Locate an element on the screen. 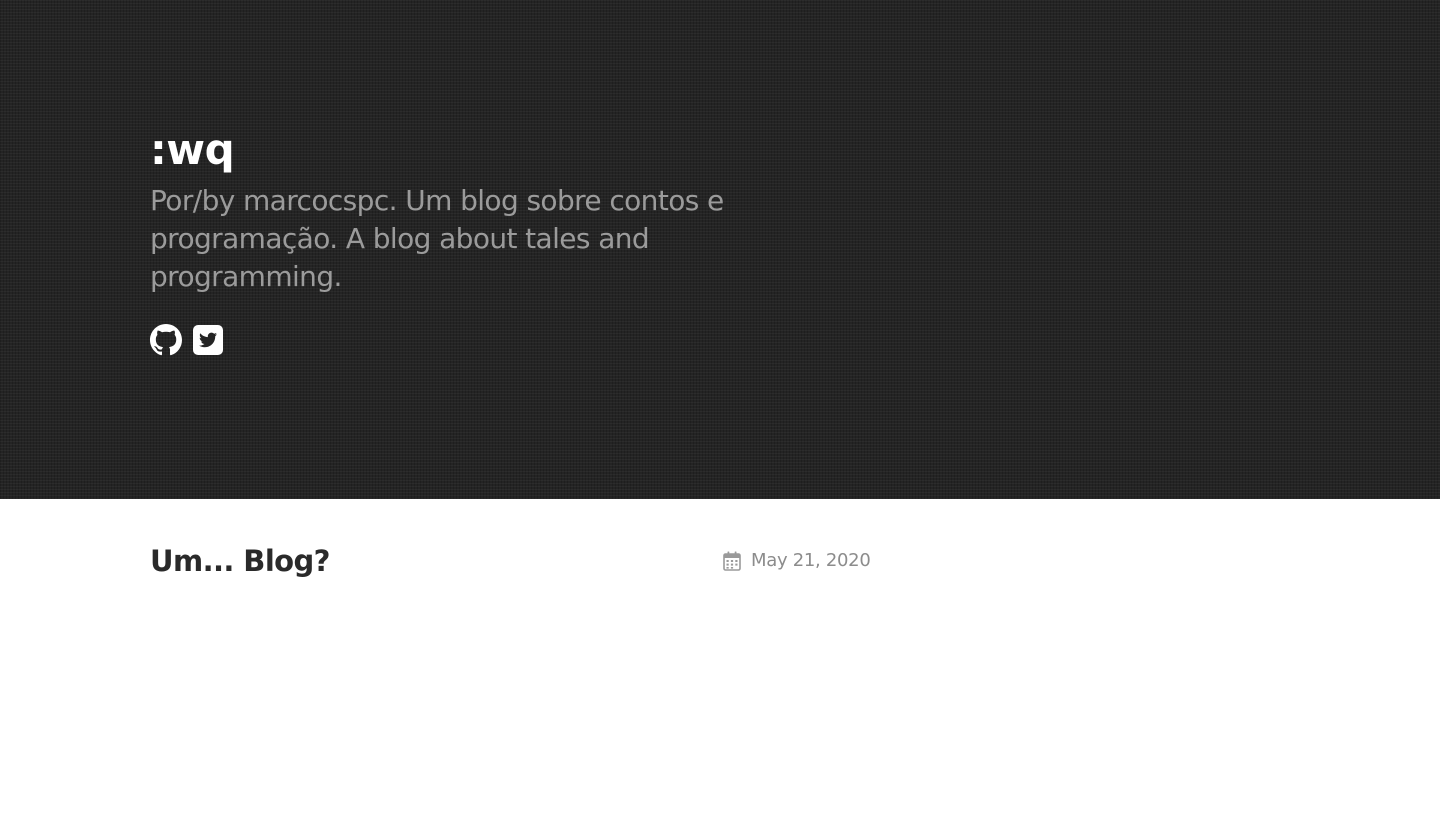 The width and height of the screenshot is (1440, 825). post-date: May 21, 2020 is located at coordinates (811, 560).